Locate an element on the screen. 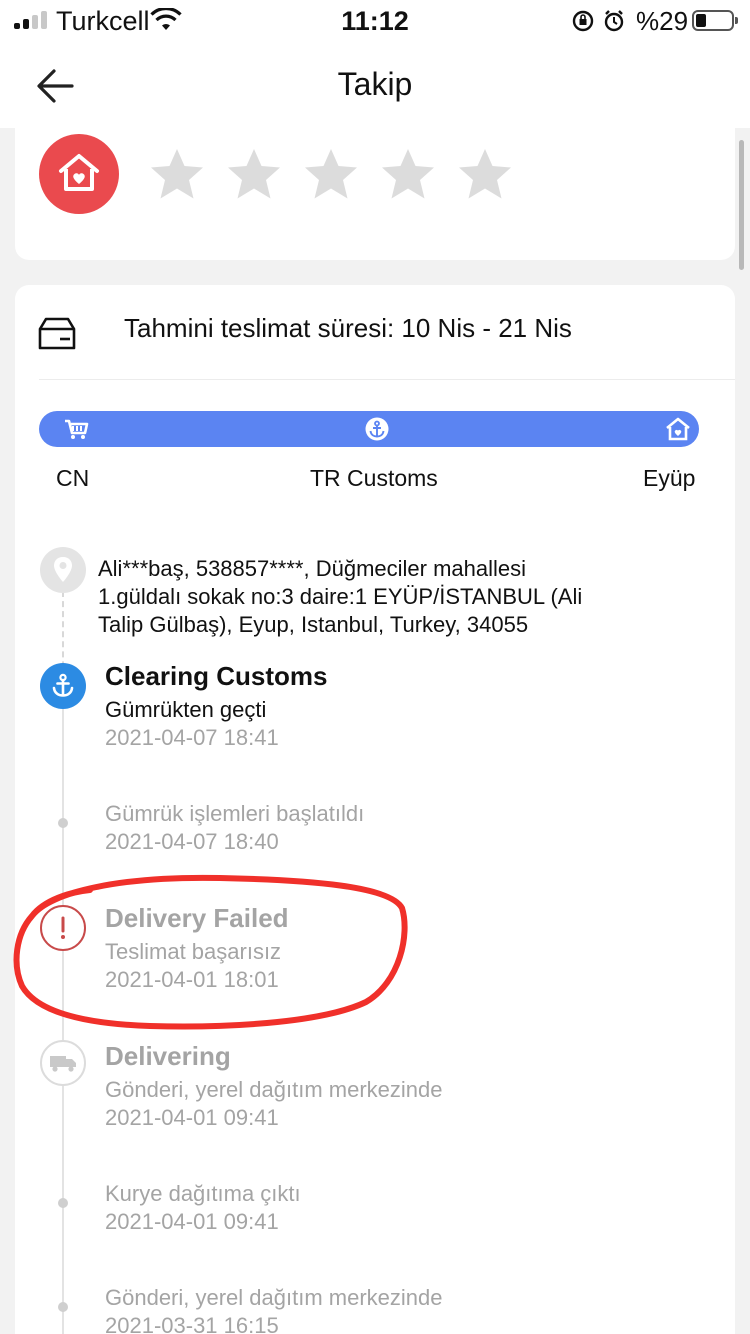  customs-node is located at coordinates (63, 686).